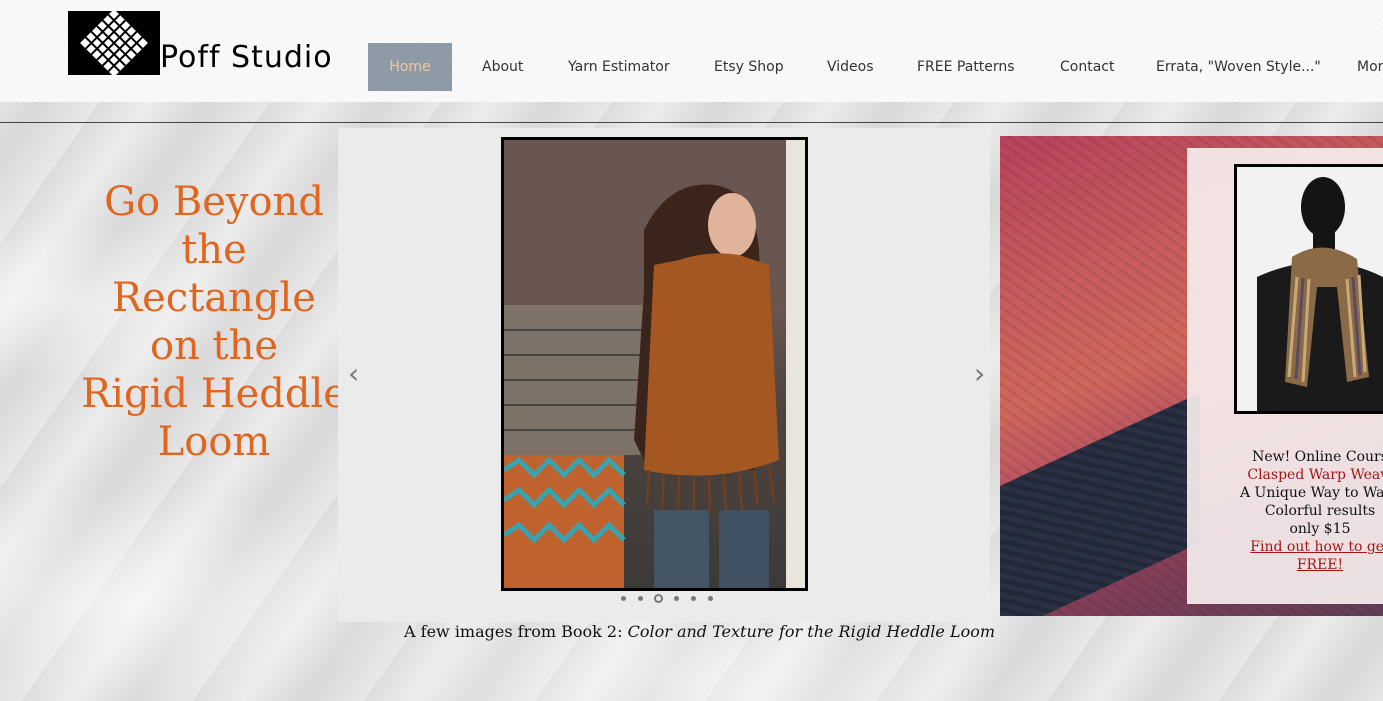 This screenshot has height=701, width=1383. Describe the element at coordinates (502, 67) in the screenshot. I see `nav-about: About` at that location.